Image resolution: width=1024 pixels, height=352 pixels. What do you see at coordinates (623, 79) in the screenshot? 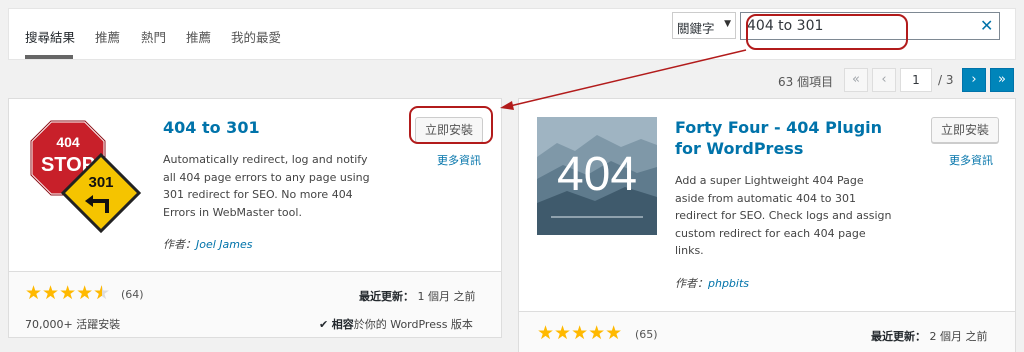
I see `annotation-arrow` at bounding box center [623, 79].